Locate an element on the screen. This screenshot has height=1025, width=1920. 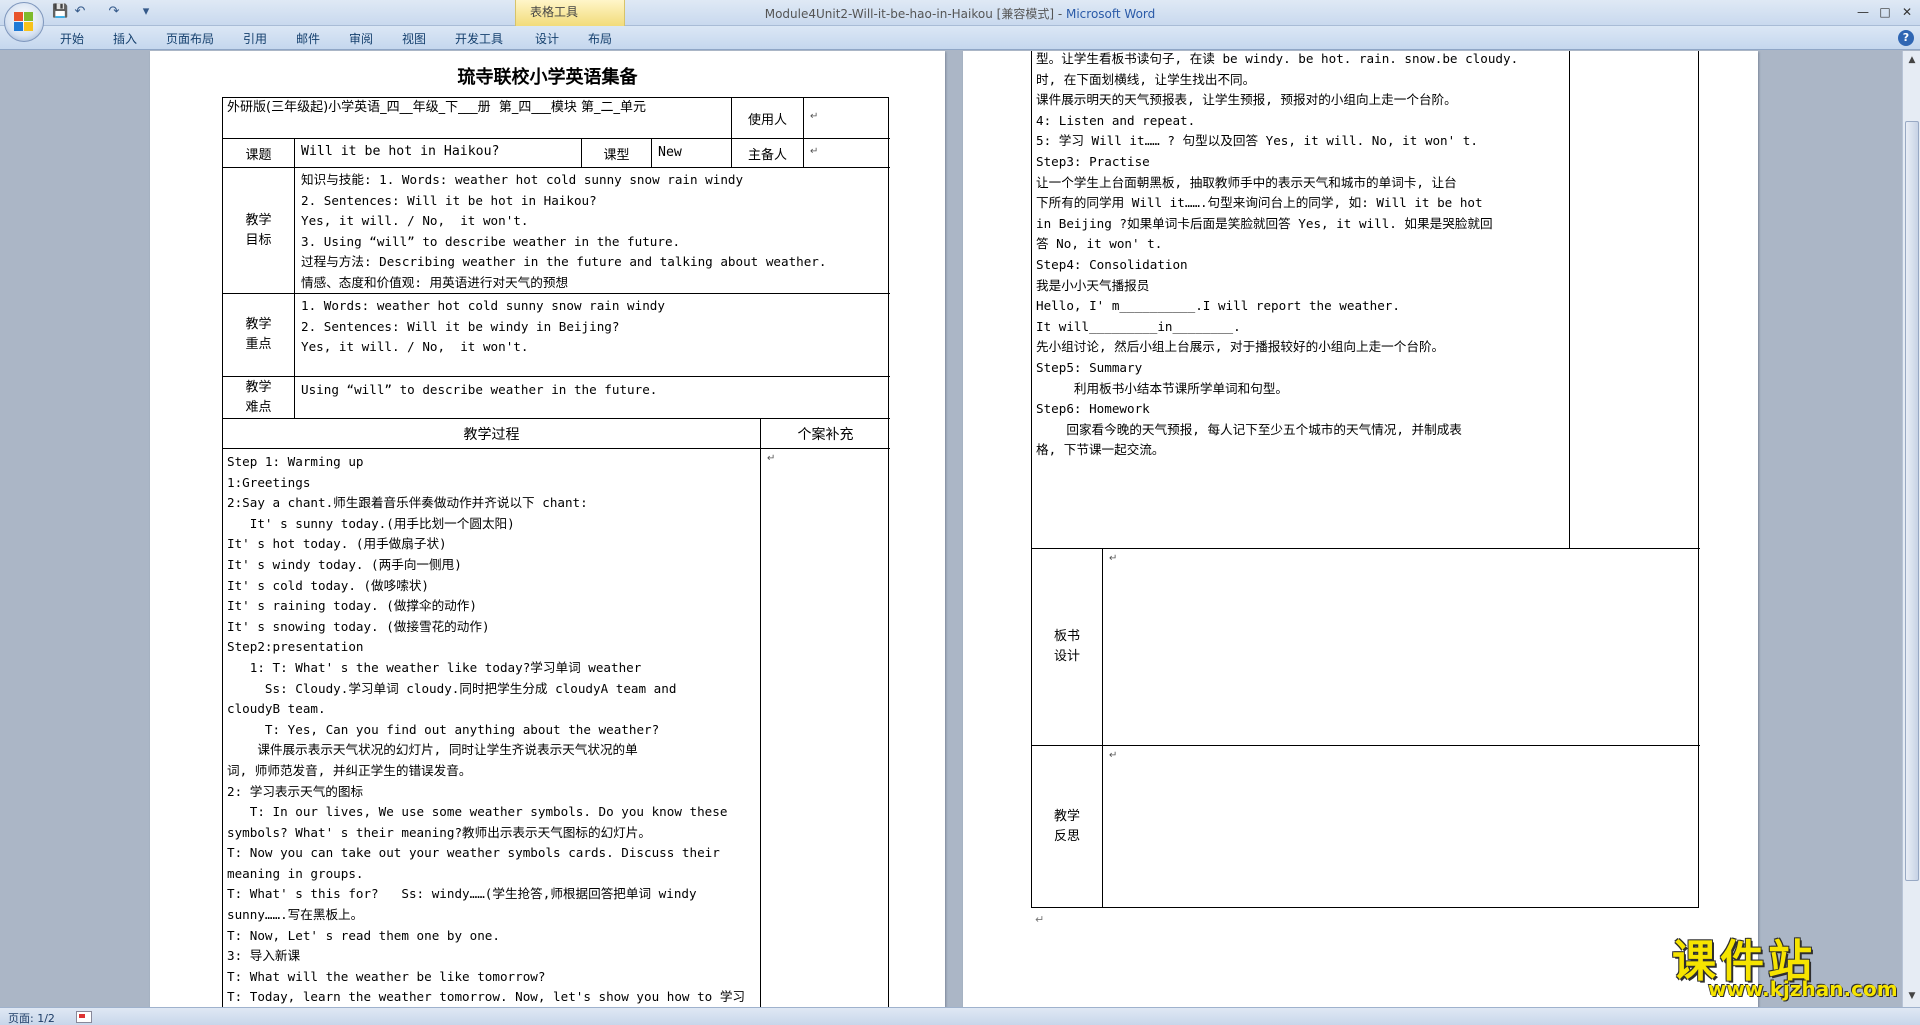
board-label: 板书 设计 is located at coordinates (1066, 646).